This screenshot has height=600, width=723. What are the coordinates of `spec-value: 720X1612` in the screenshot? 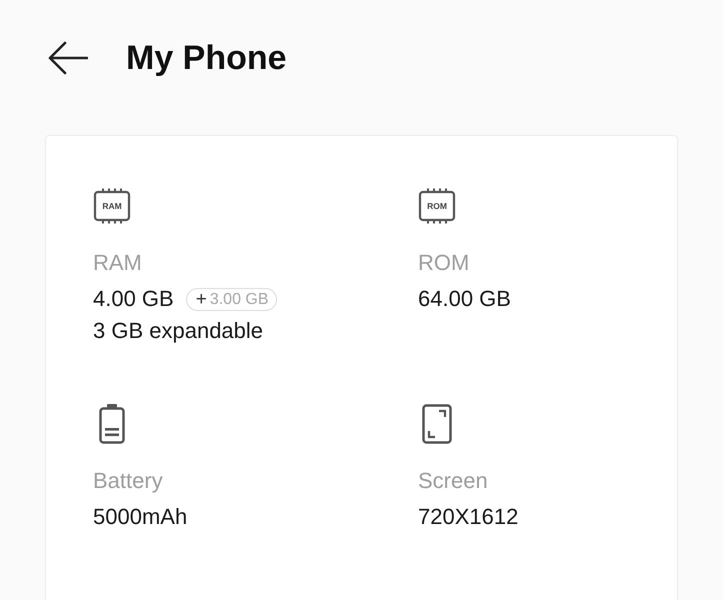 It's located at (468, 517).